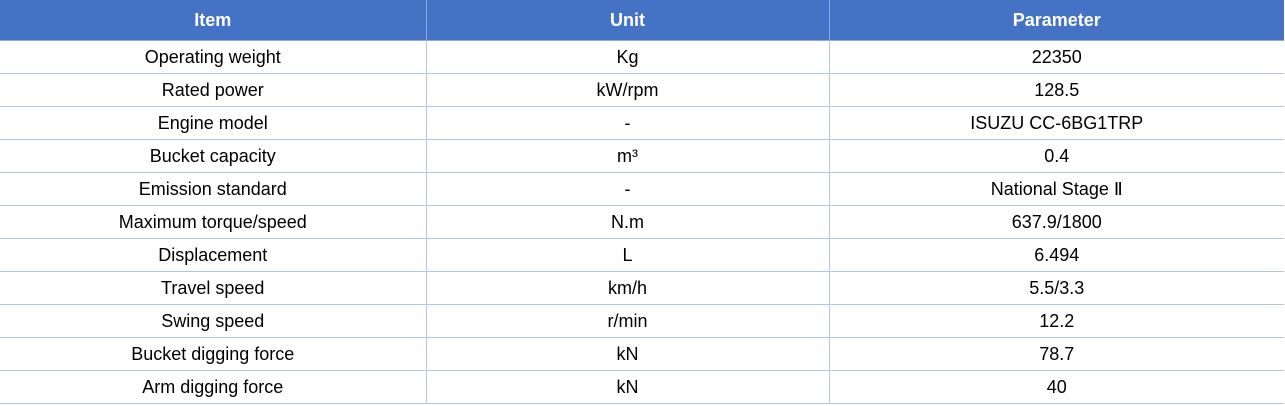 The height and width of the screenshot is (406, 1285). I want to click on table-row: Arm digging force kN 40, so click(642, 387).